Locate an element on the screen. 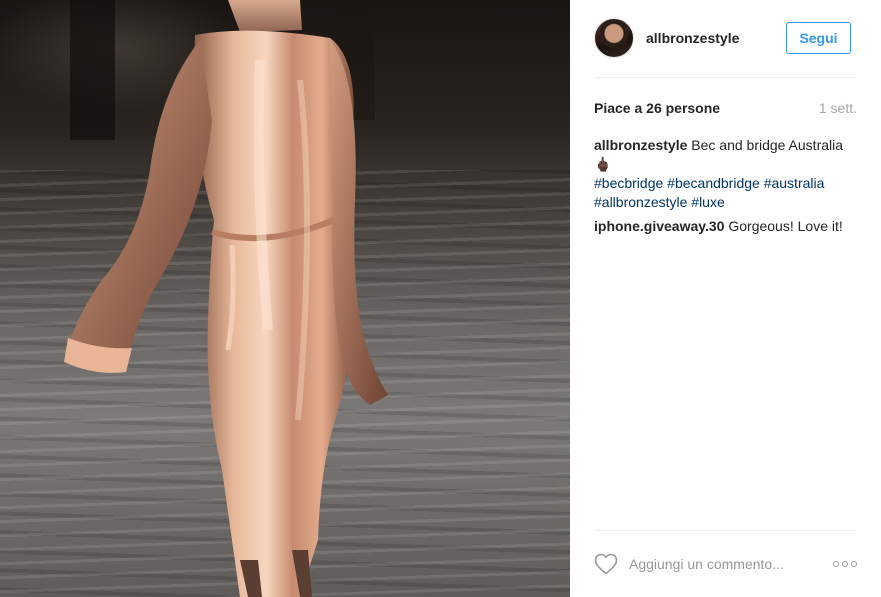 The image size is (881, 597). hashtag-link: #allbronzestyle is located at coordinates (640, 202).